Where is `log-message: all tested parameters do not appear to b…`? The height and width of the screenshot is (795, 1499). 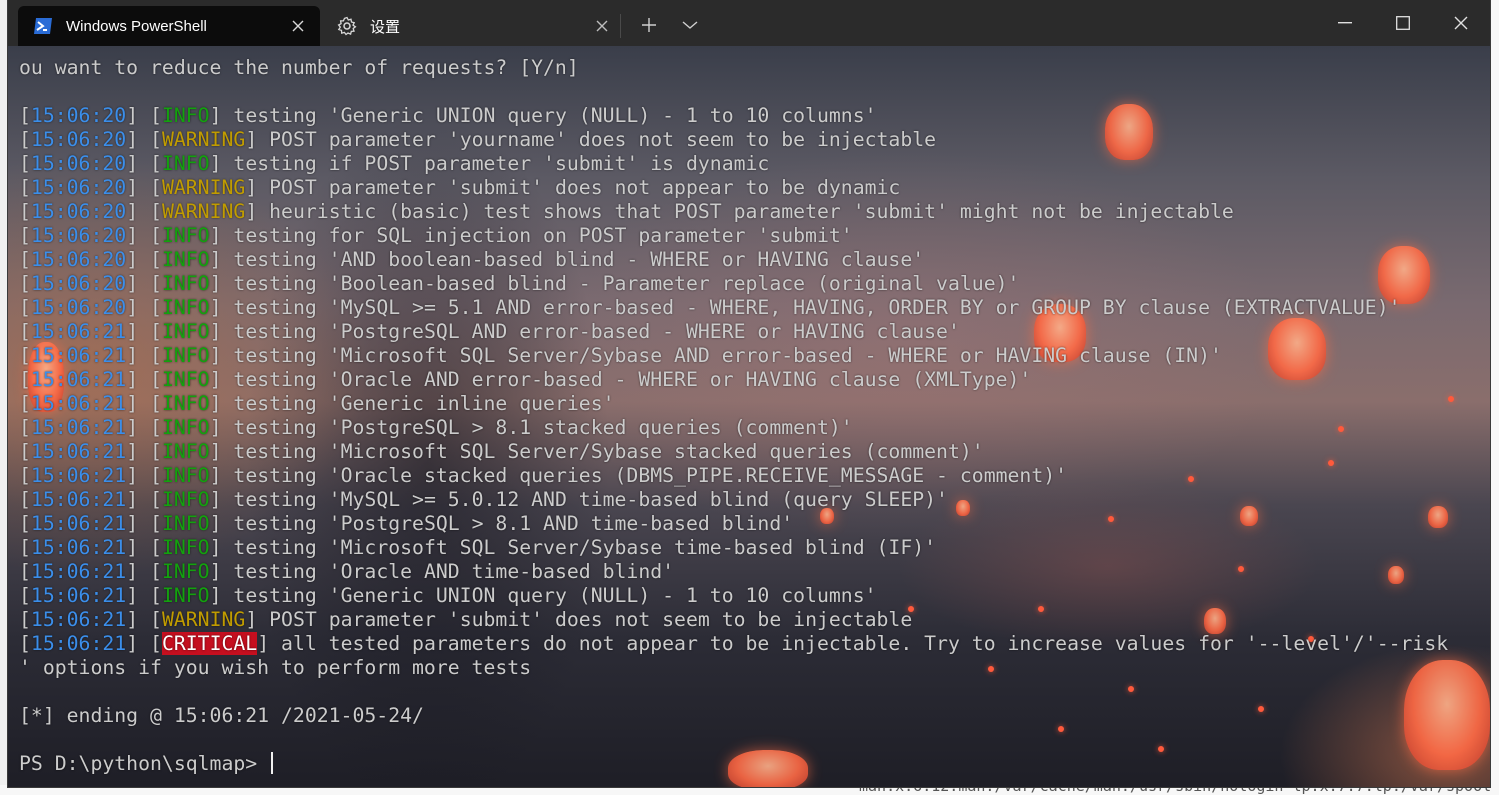
log-message: all tested parameters do not appear to b… is located at coordinates (859, 643).